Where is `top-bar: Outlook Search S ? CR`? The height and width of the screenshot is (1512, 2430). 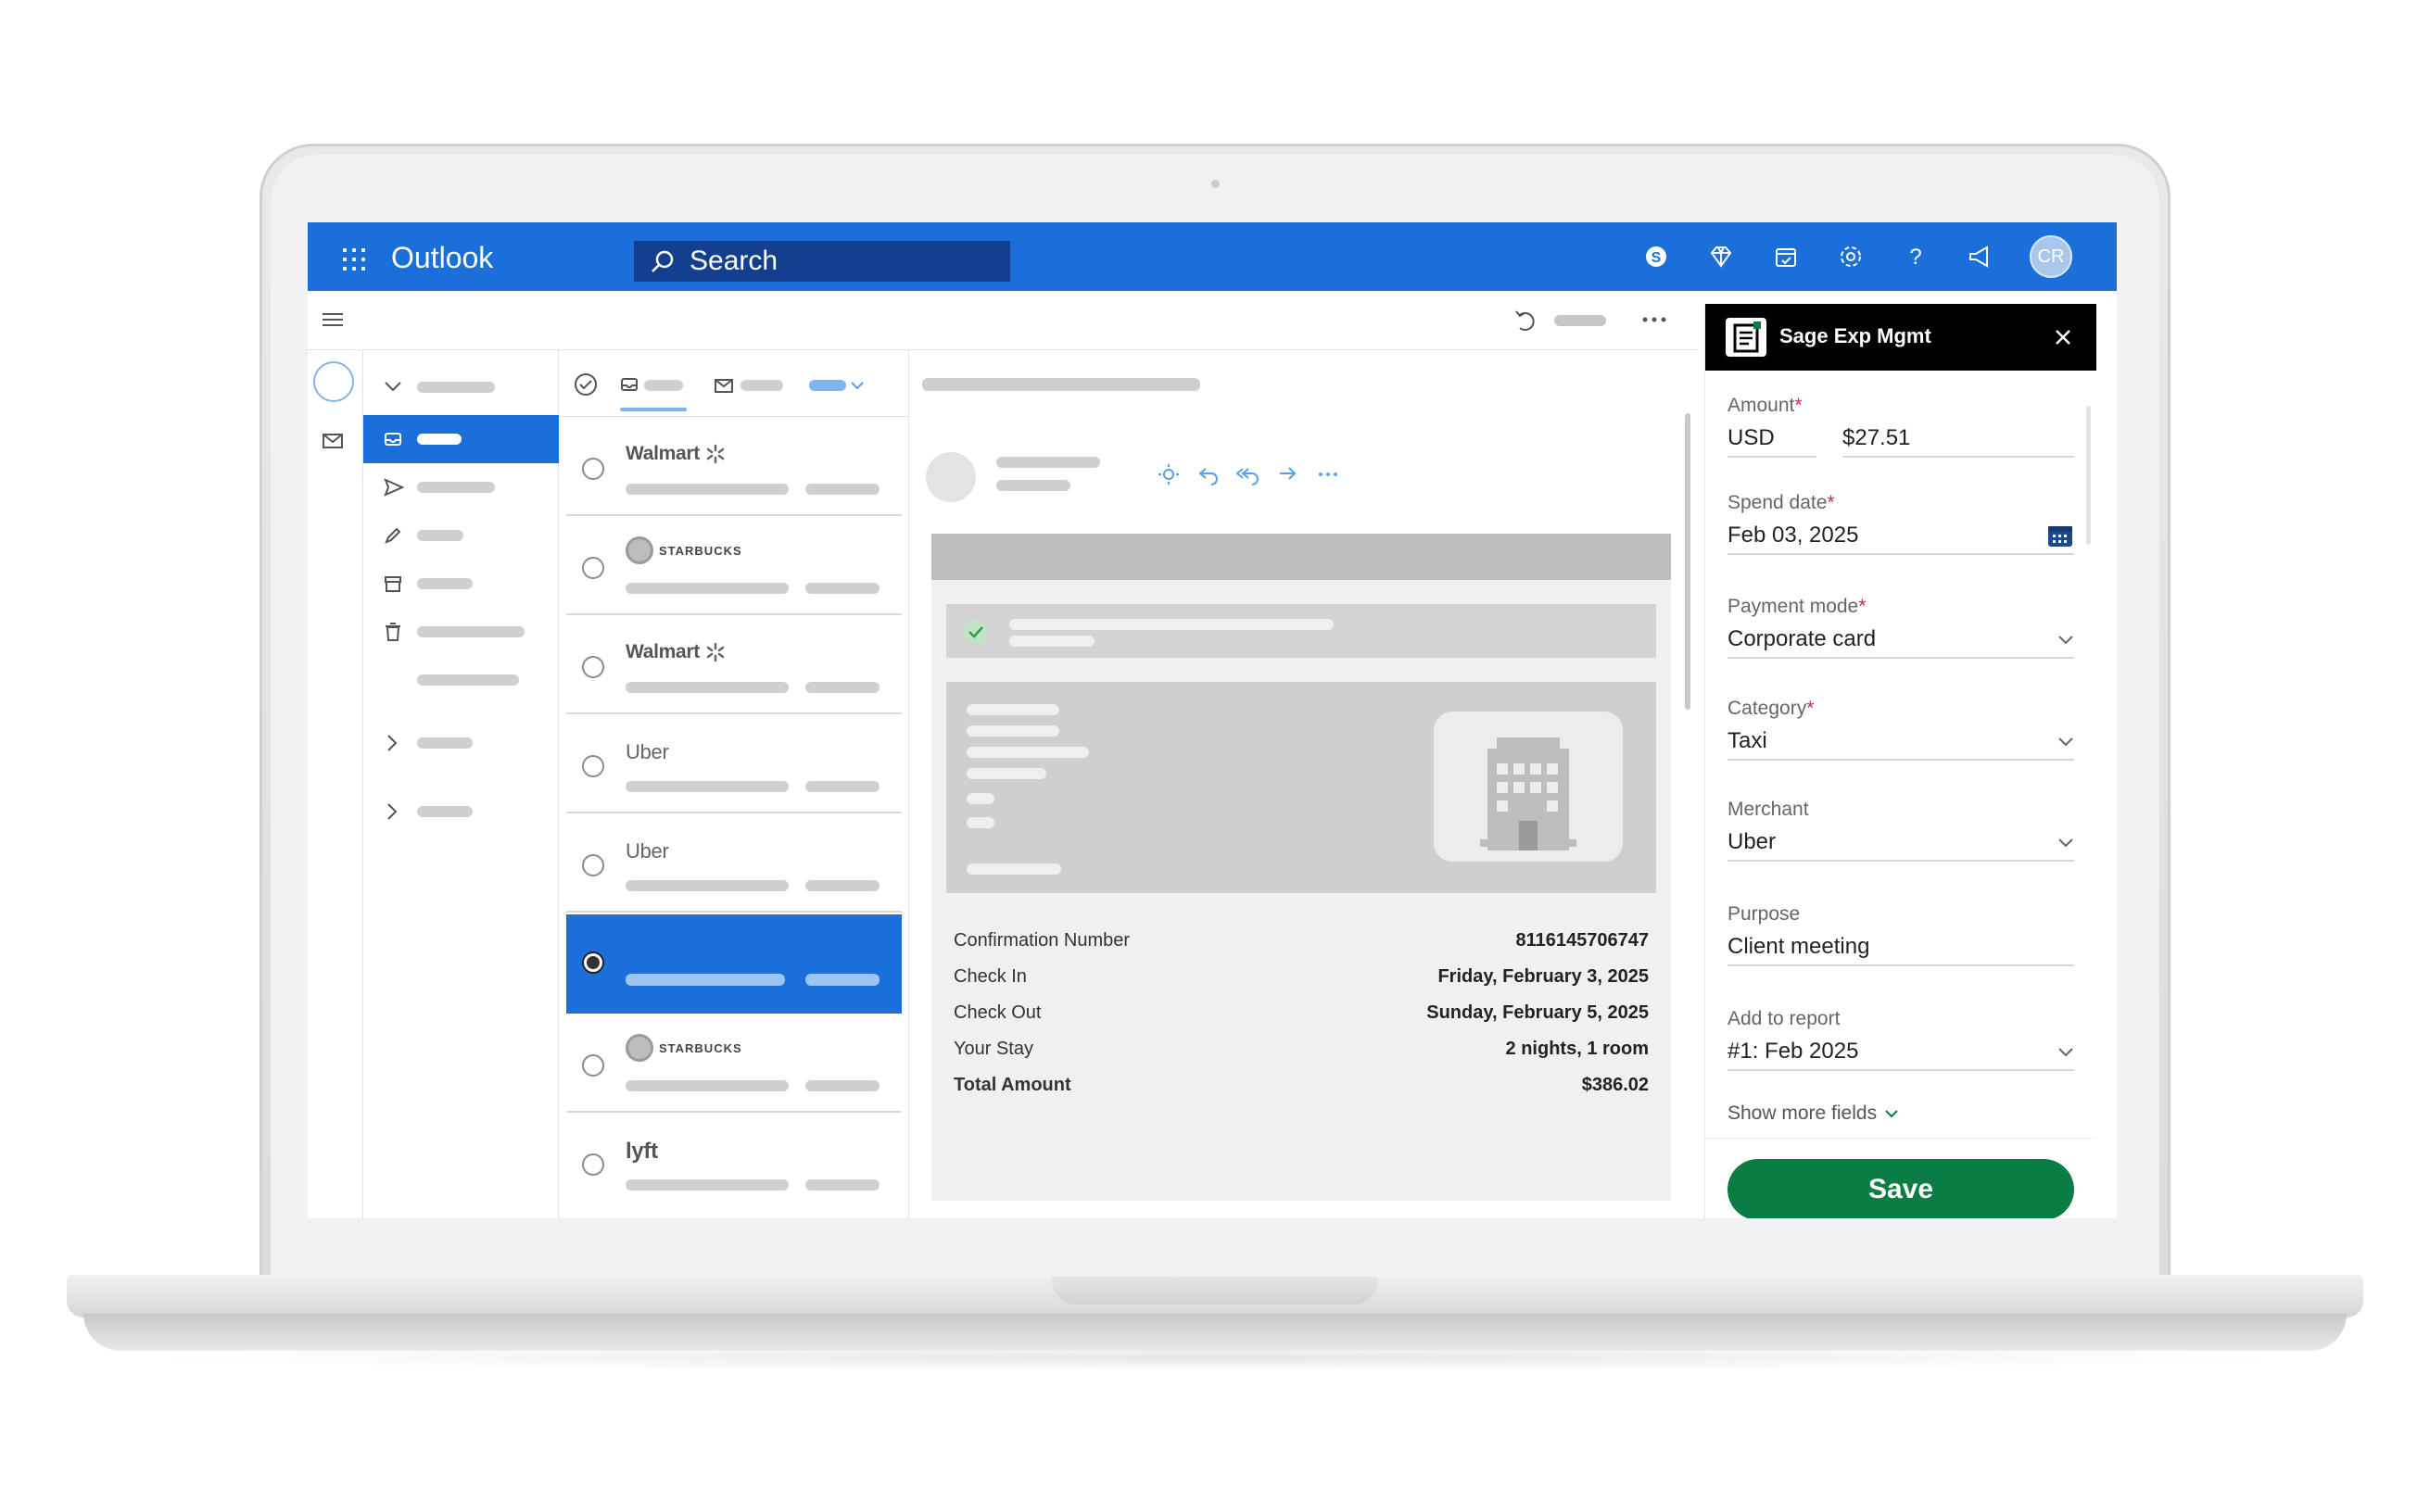 top-bar: Outlook Search S ? CR is located at coordinates (1212, 256).